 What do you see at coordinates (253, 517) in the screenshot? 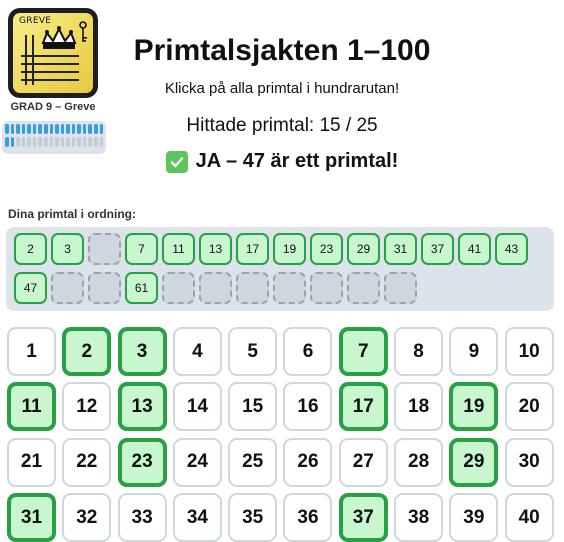
I see `number-cell: 35` at bounding box center [253, 517].